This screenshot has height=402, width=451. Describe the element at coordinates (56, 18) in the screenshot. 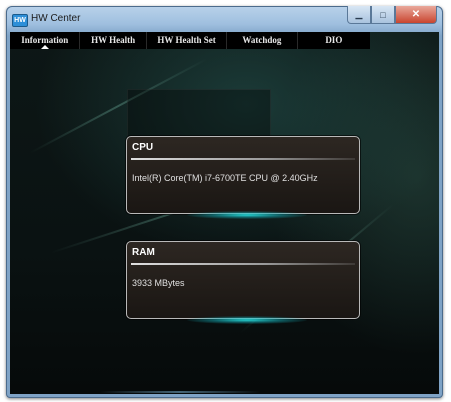

I see `window-title: HW Center` at that location.